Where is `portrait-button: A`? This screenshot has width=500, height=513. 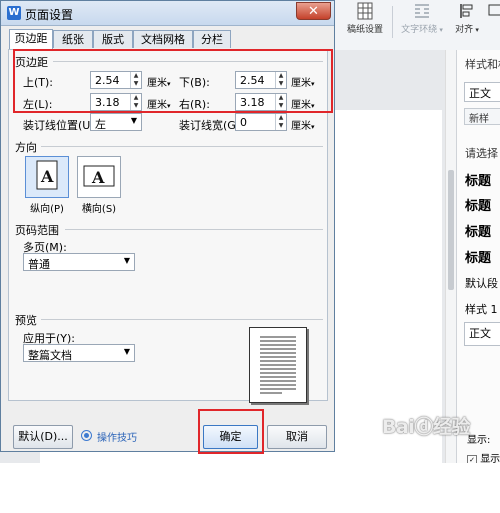
portrait-button: A is located at coordinates (47, 177).